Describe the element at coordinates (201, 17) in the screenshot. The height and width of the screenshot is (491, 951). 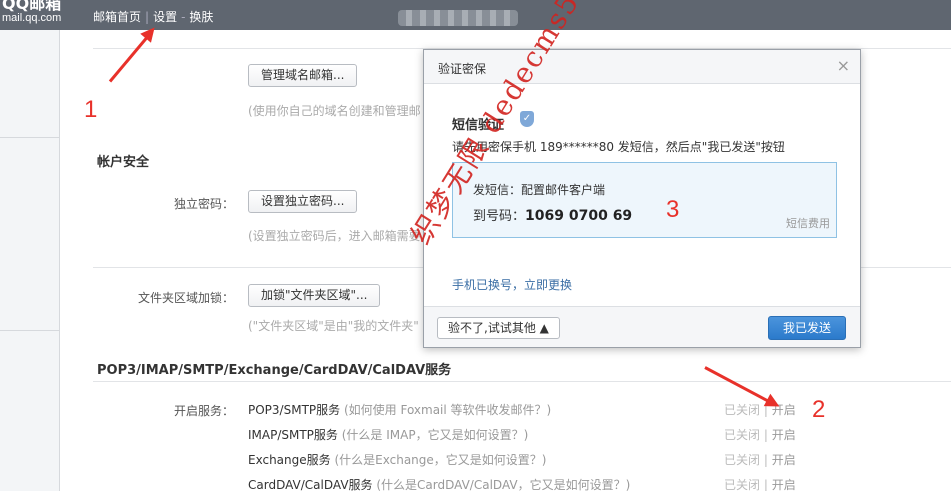
I see `nav-skin-link: 换肤` at that location.